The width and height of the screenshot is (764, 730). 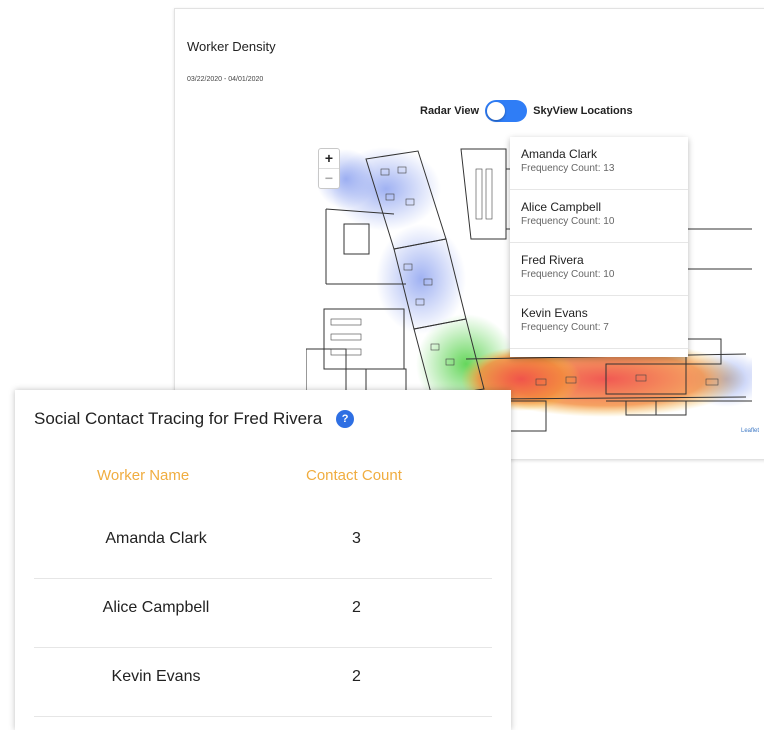 I want to click on frequency-list-item: Kevin Evans Frequency Count: 7, so click(x=599, y=322).